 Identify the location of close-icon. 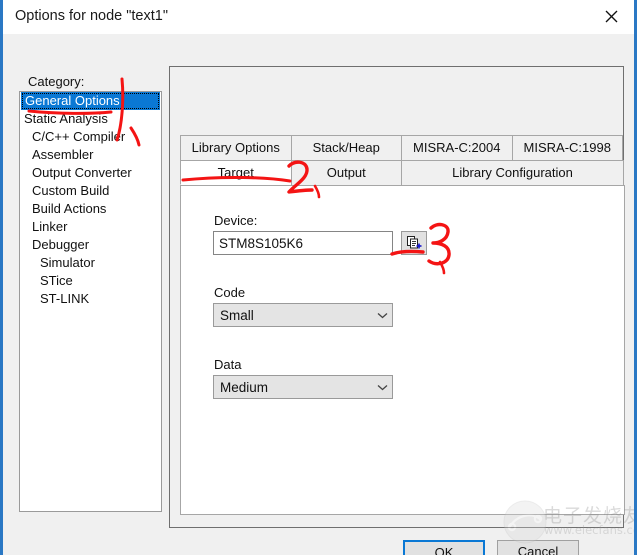
(611, 16).